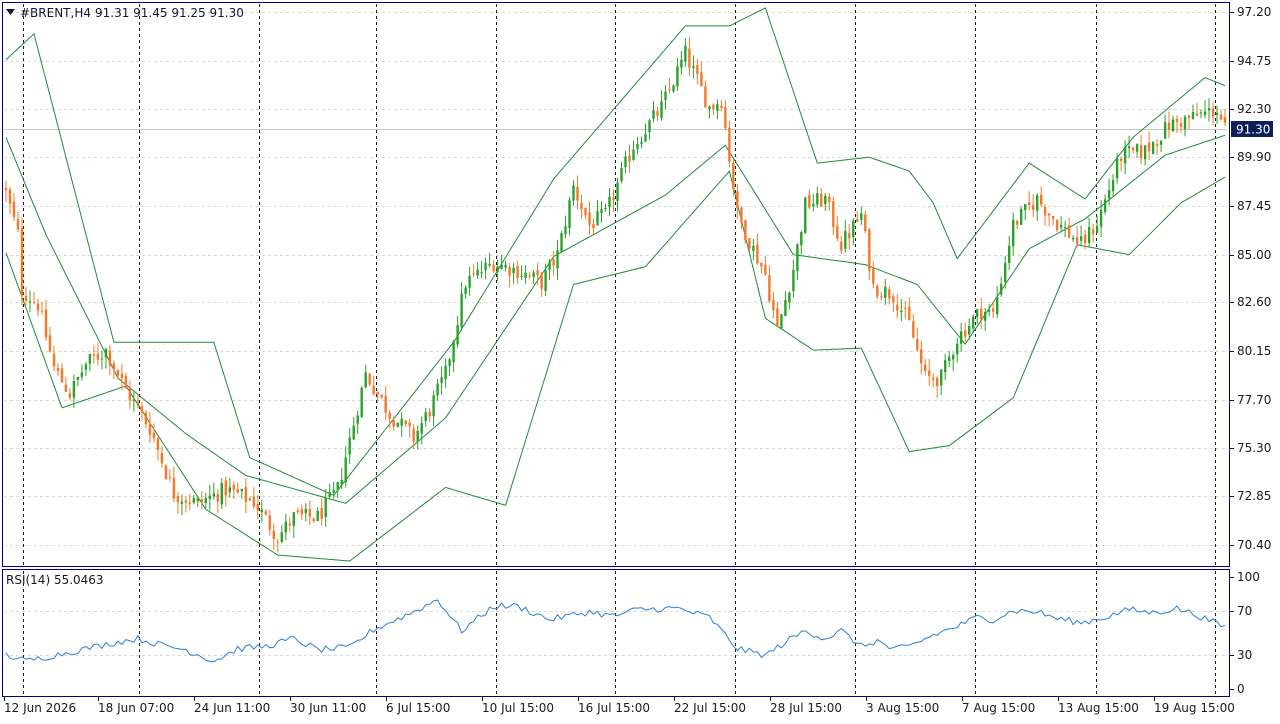 The height and width of the screenshot is (724, 1280). Describe the element at coordinates (518, 706) in the screenshot. I see `x-tick: 10 Jul 15:00` at that location.